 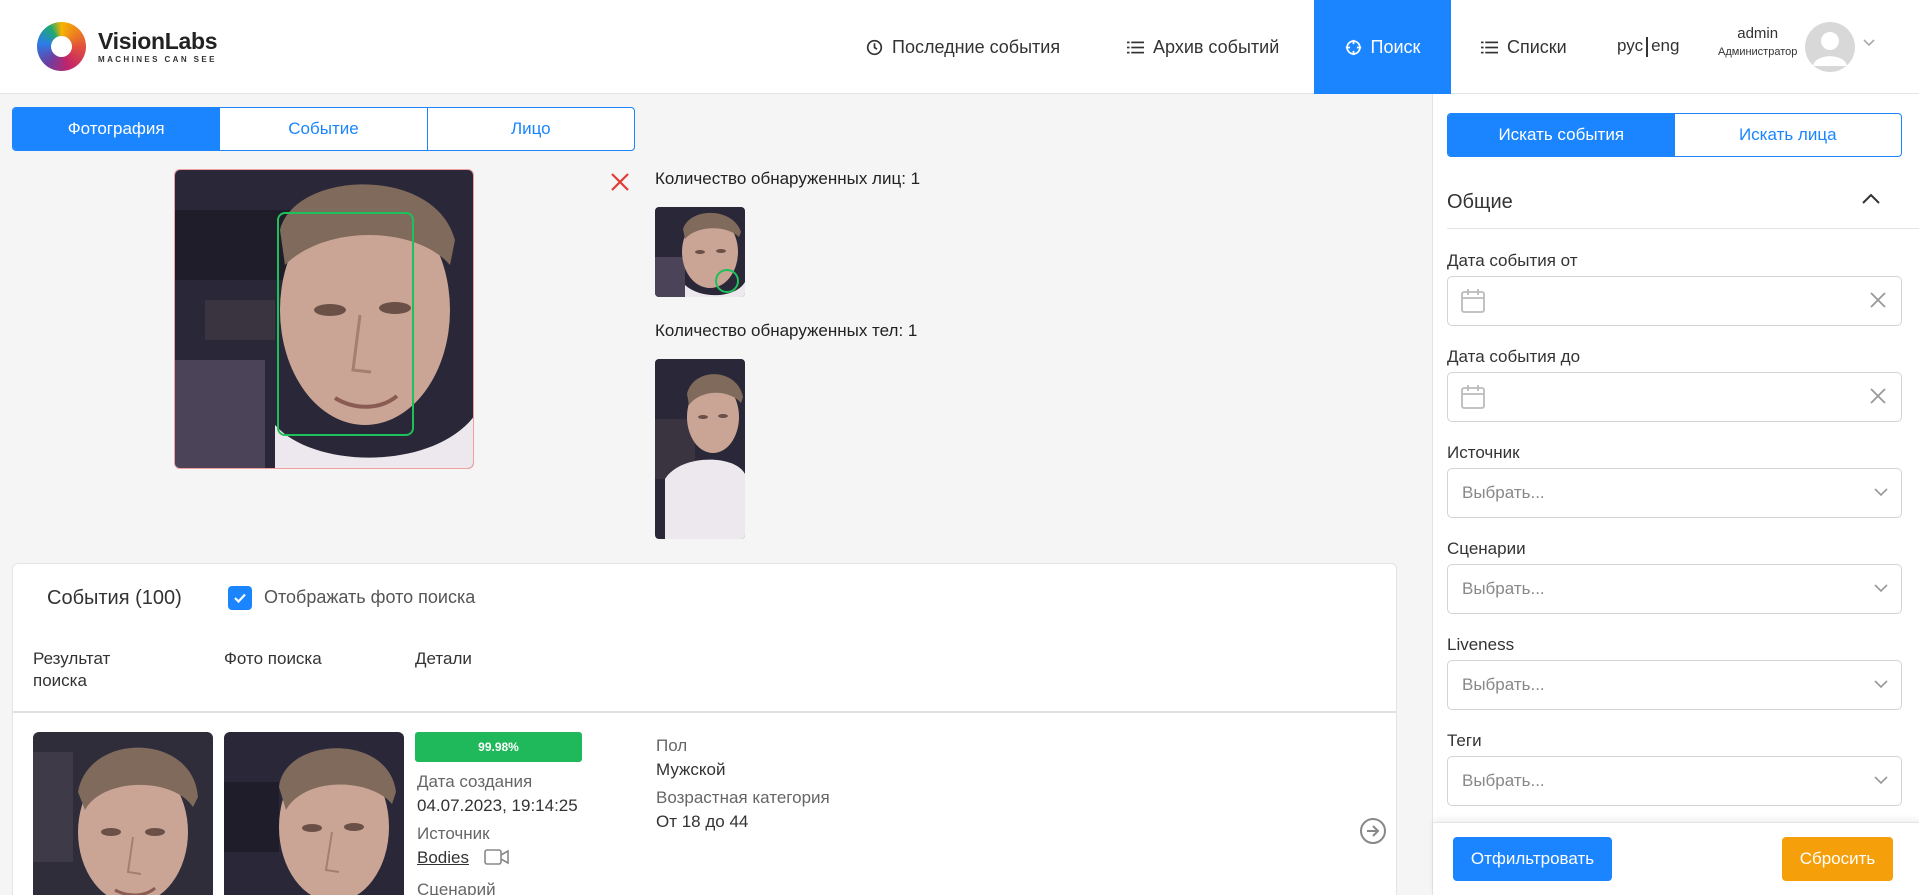 What do you see at coordinates (743, 797) in the screenshot?
I see `age-label: Возрастная категория` at bounding box center [743, 797].